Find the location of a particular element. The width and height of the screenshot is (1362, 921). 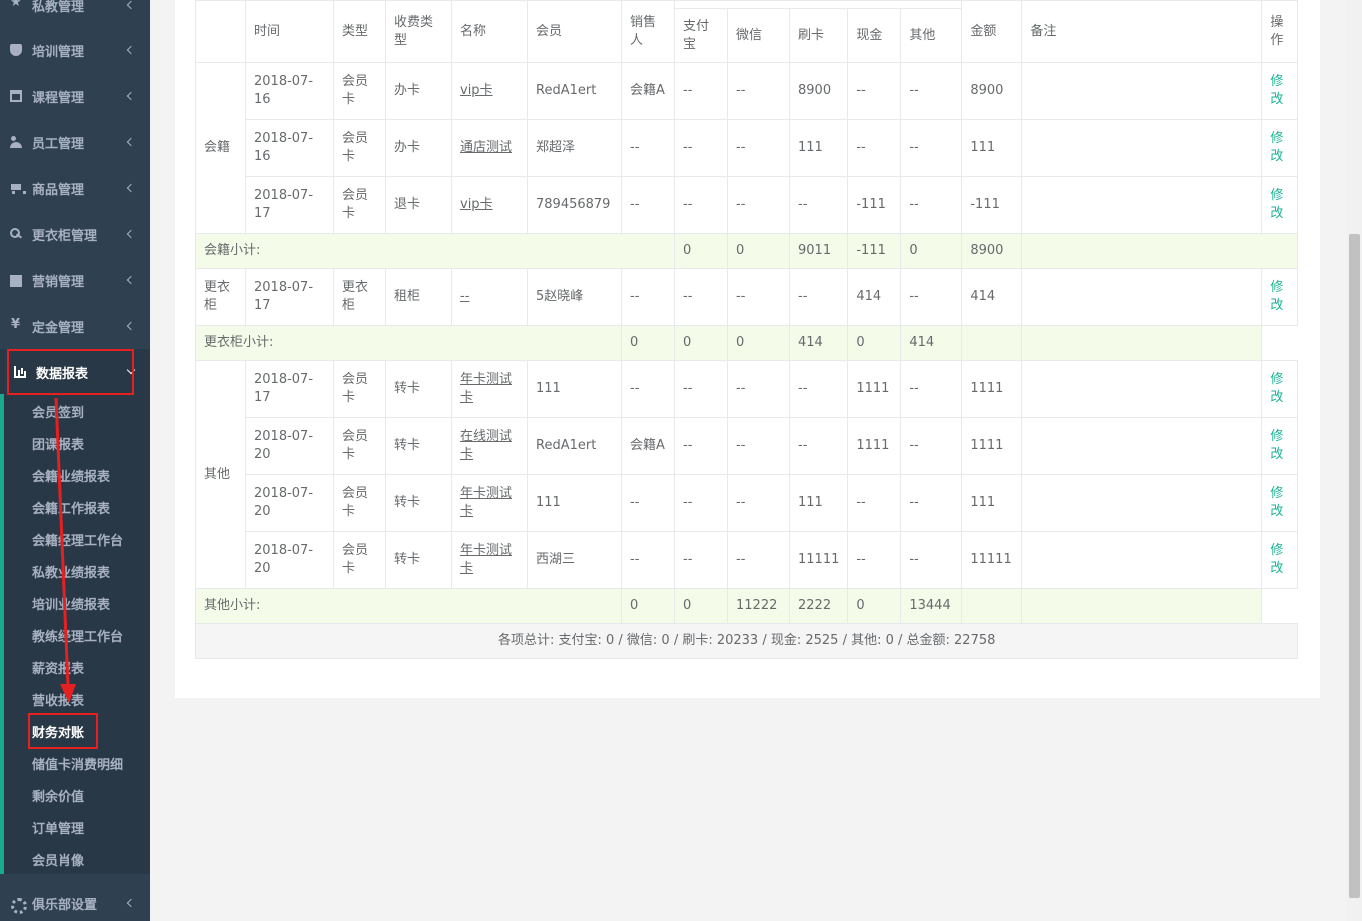

nav-item-goods: 商品管理 is located at coordinates (75, 188).